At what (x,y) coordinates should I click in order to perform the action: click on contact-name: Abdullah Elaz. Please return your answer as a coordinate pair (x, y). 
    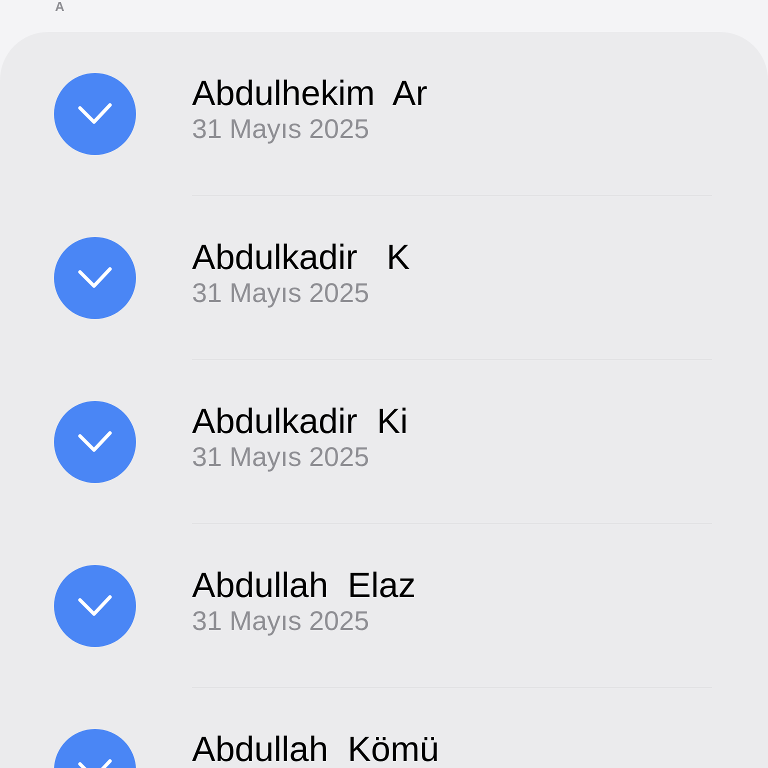
    Looking at the image, I should click on (304, 586).